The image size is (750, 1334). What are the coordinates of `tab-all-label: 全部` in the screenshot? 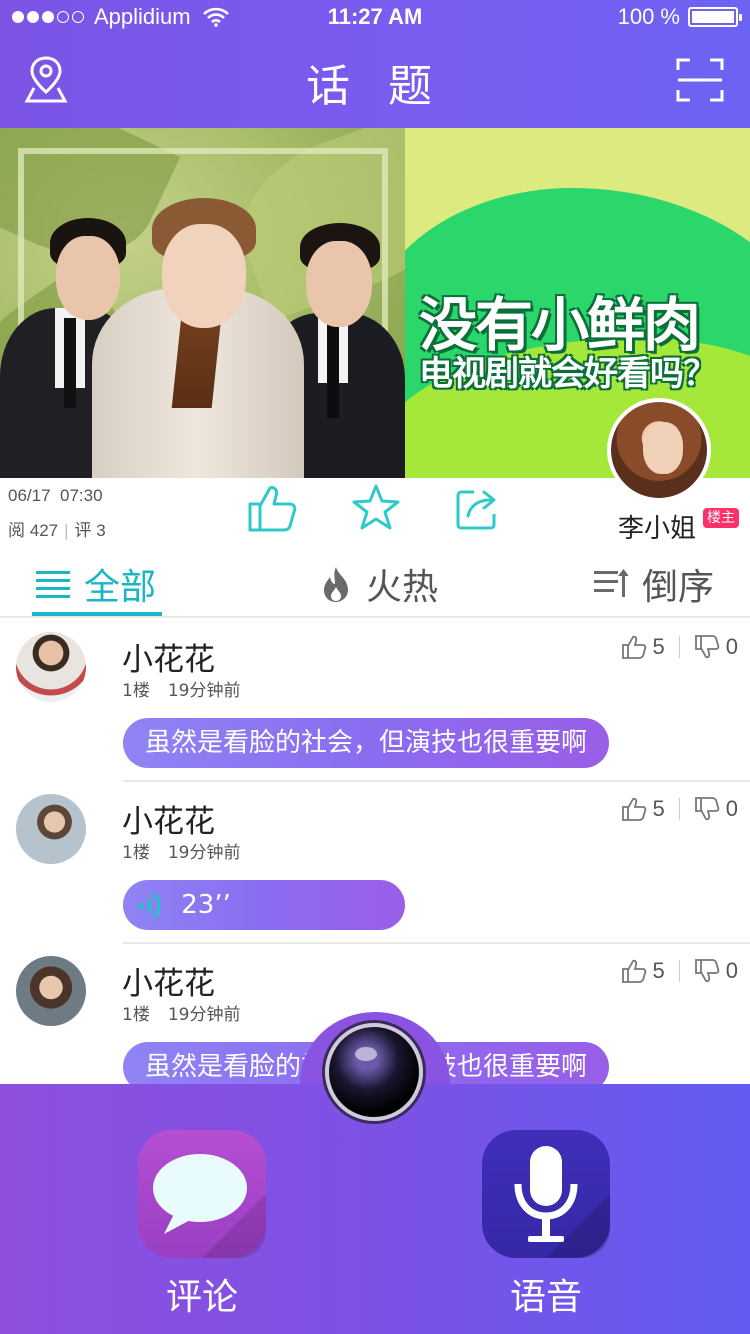 It's located at (120, 587).